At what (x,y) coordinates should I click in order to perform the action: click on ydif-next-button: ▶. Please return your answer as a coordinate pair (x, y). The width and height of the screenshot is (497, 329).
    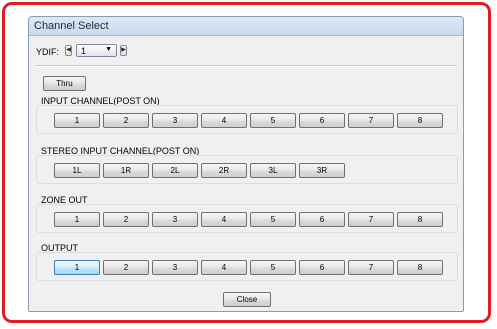
    Looking at the image, I should click on (123, 50).